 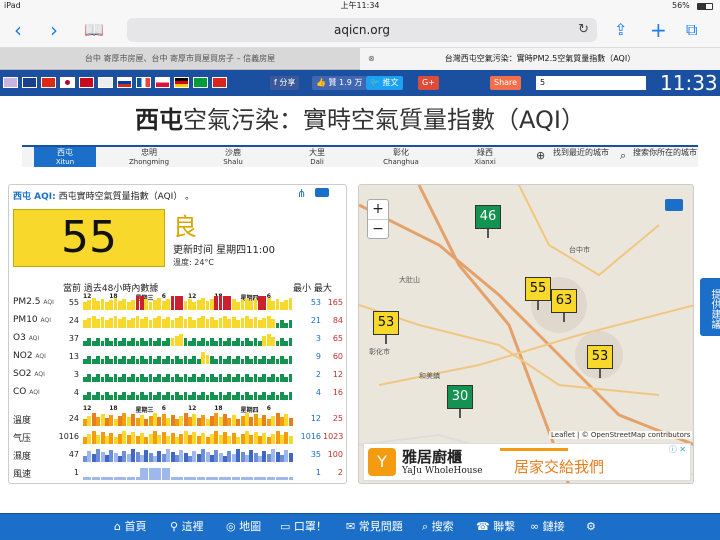 I want to click on flag-kr-icon, so click(x=105, y=82).